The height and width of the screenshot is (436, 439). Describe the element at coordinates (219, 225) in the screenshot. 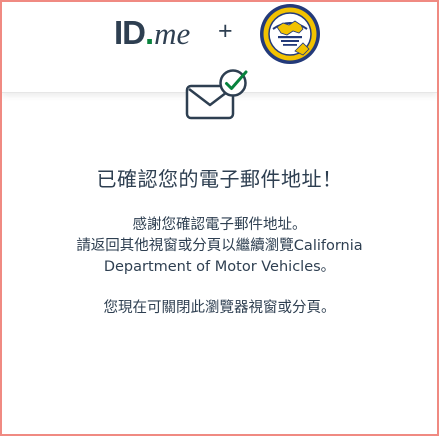

I see `thanks-message: 感謝您確認電子郵件地址。` at that location.